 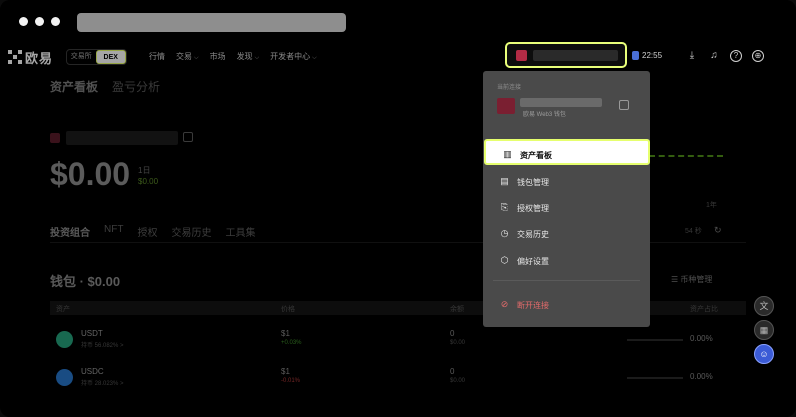 What do you see at coordinates (566, 260) in the screenshot?
I see `menu-item-preferences: ⬡ 偏好设置` at bounding box center [566, 260].